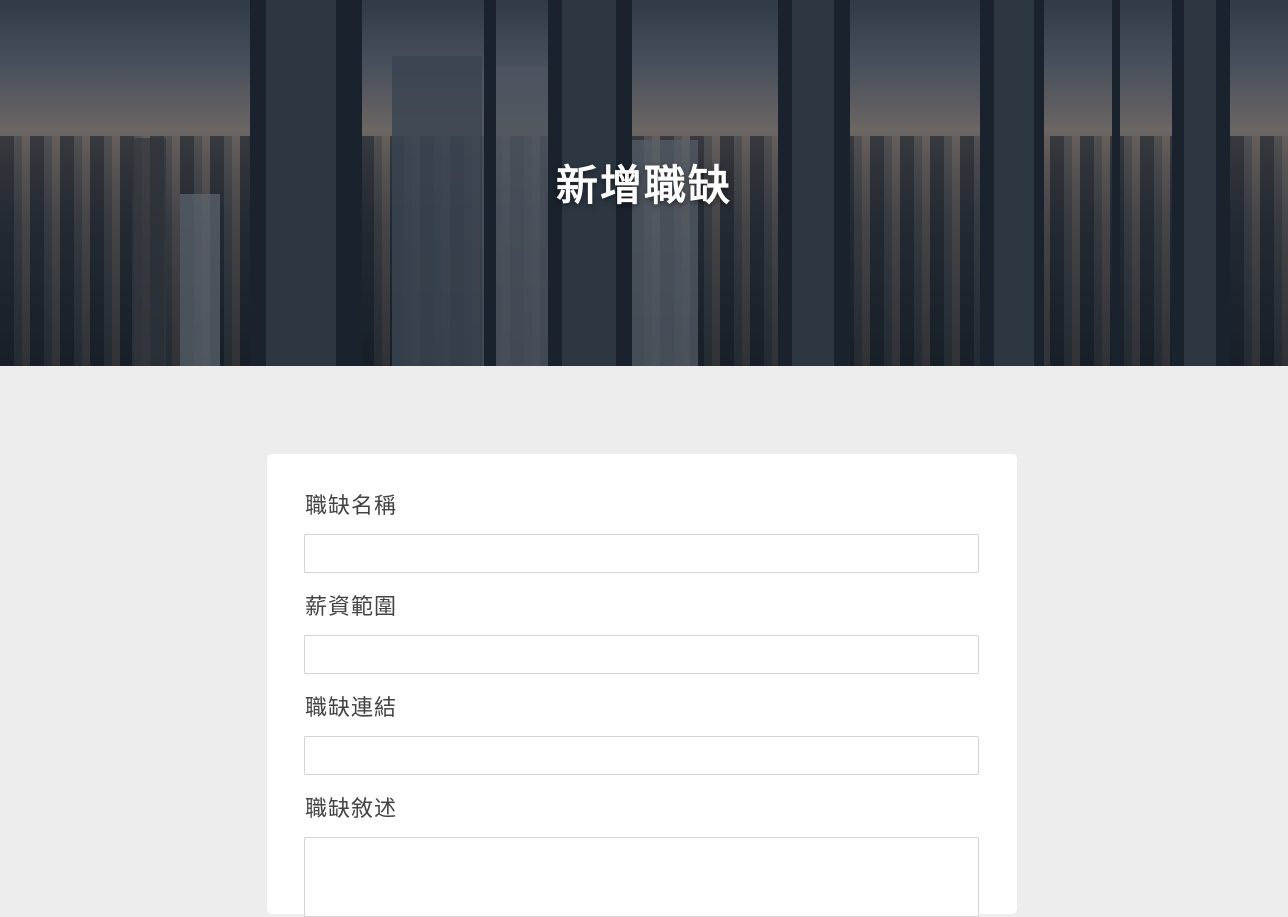 The width and height of the screenshot is (1288, 917). I want to click on job-title-label: 職缺名稱, so click(351, 506).